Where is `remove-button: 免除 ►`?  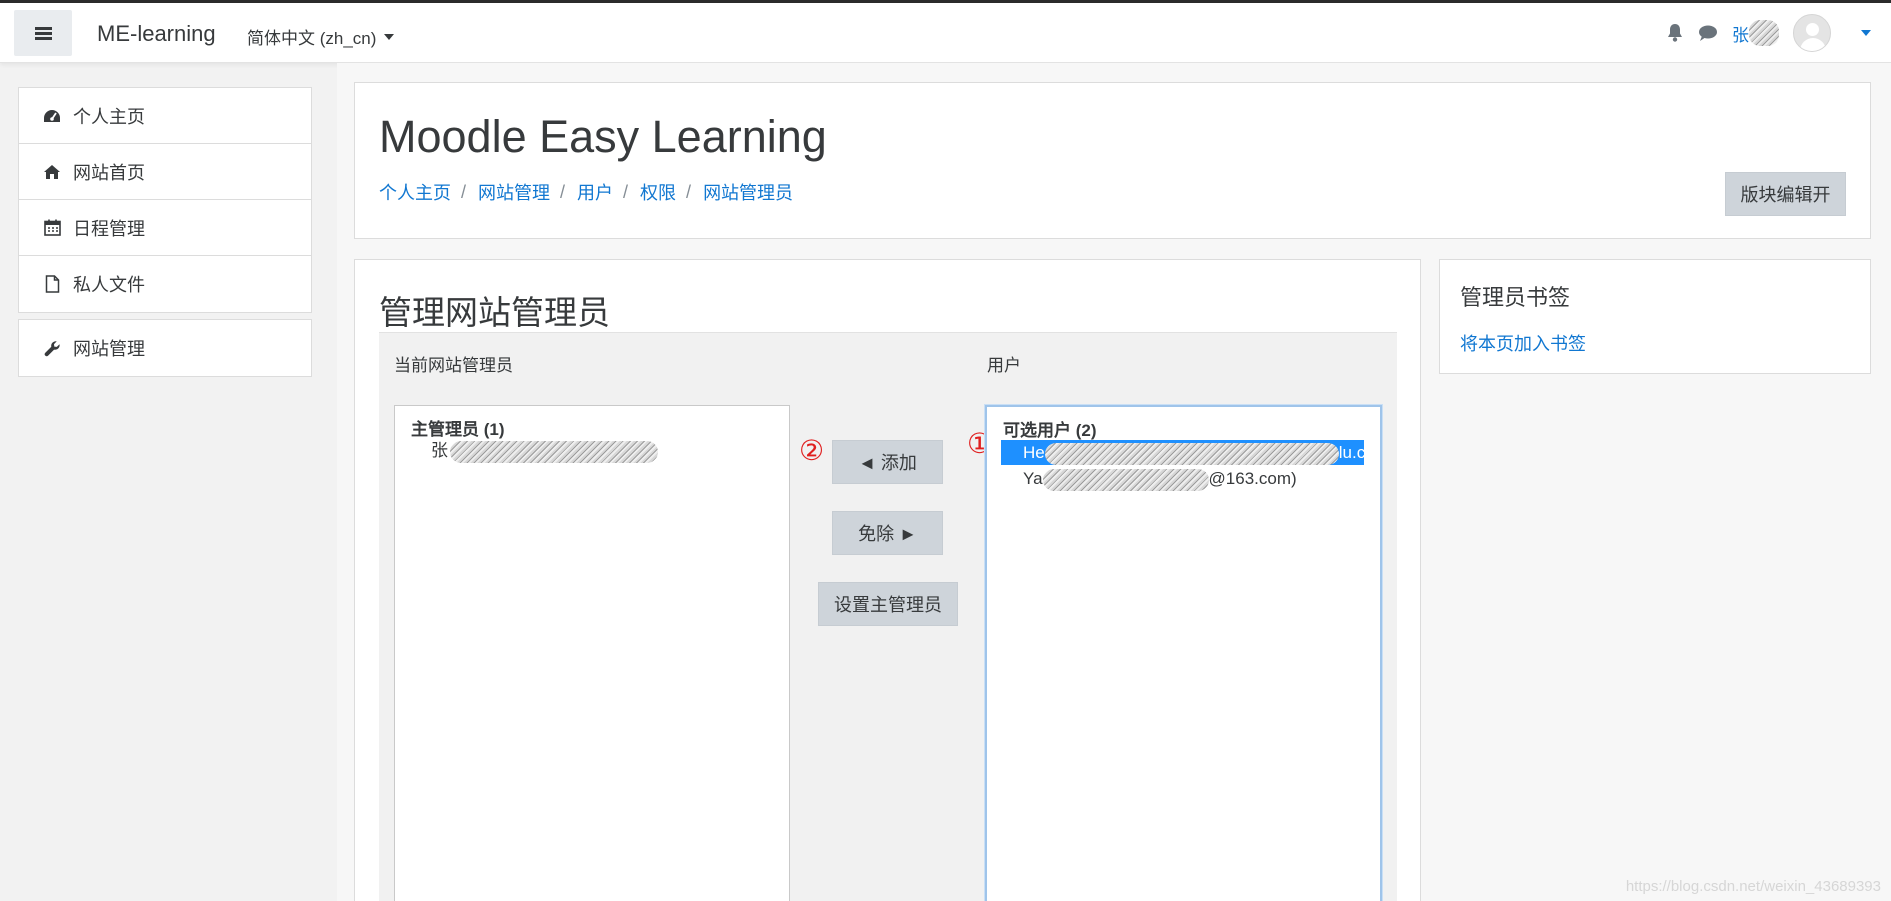 remove-button: 免除 ► is located at coordinates (887, 533).